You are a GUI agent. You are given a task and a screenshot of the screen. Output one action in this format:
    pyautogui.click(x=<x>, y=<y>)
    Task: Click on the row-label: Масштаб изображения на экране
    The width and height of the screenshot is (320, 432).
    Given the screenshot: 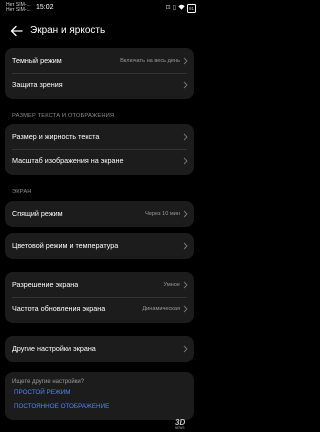 What is the action you would take?
    pyautogui.click(x=68, y=160)
    